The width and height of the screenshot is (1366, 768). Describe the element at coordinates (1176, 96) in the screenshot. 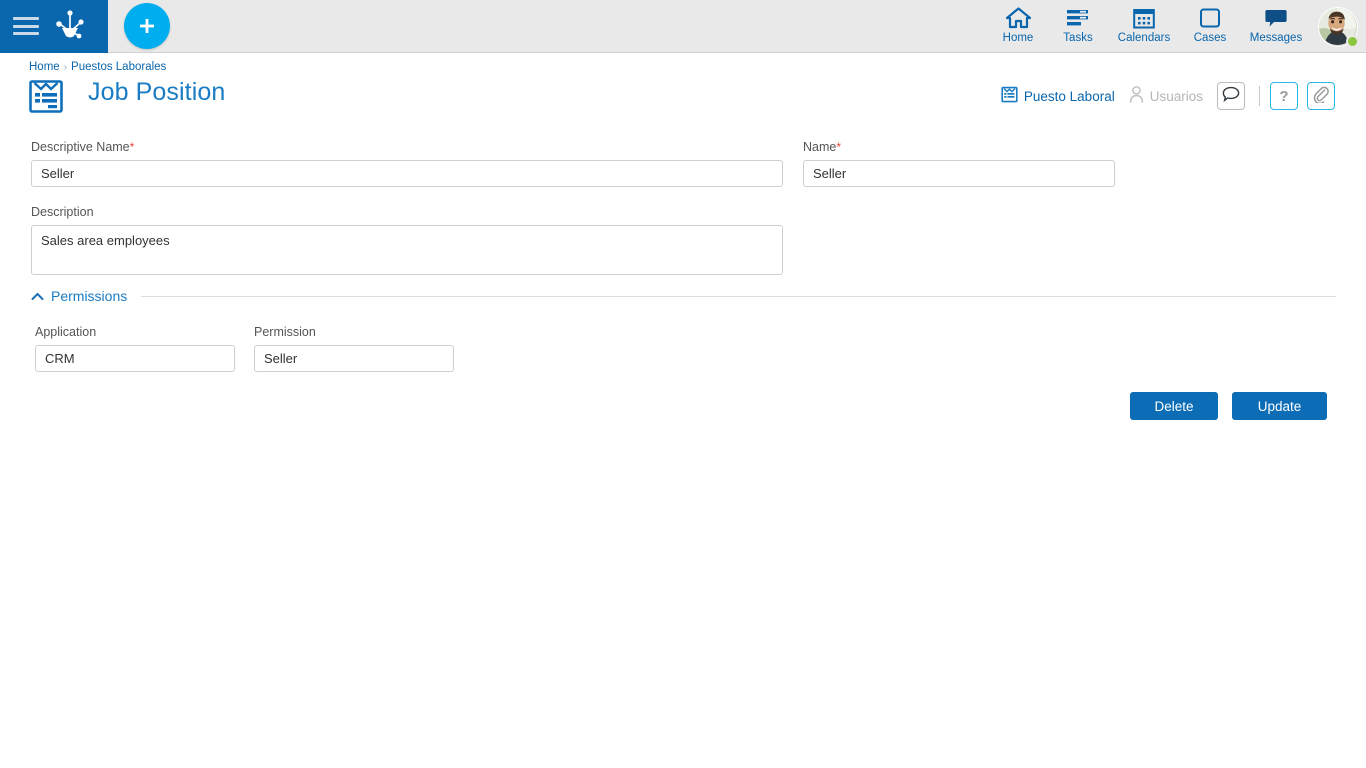

I see `tab-label-usuarios: Usuarios` at that location.